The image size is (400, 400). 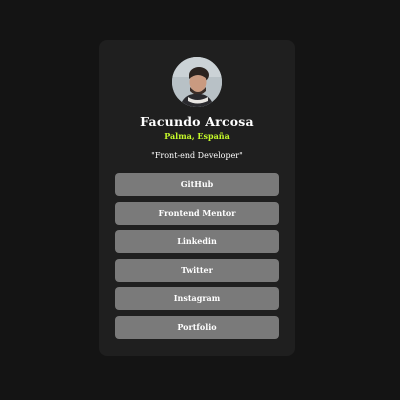 I want to click on link-portfolio-button: Portfolio, so click(x=197, y=327).